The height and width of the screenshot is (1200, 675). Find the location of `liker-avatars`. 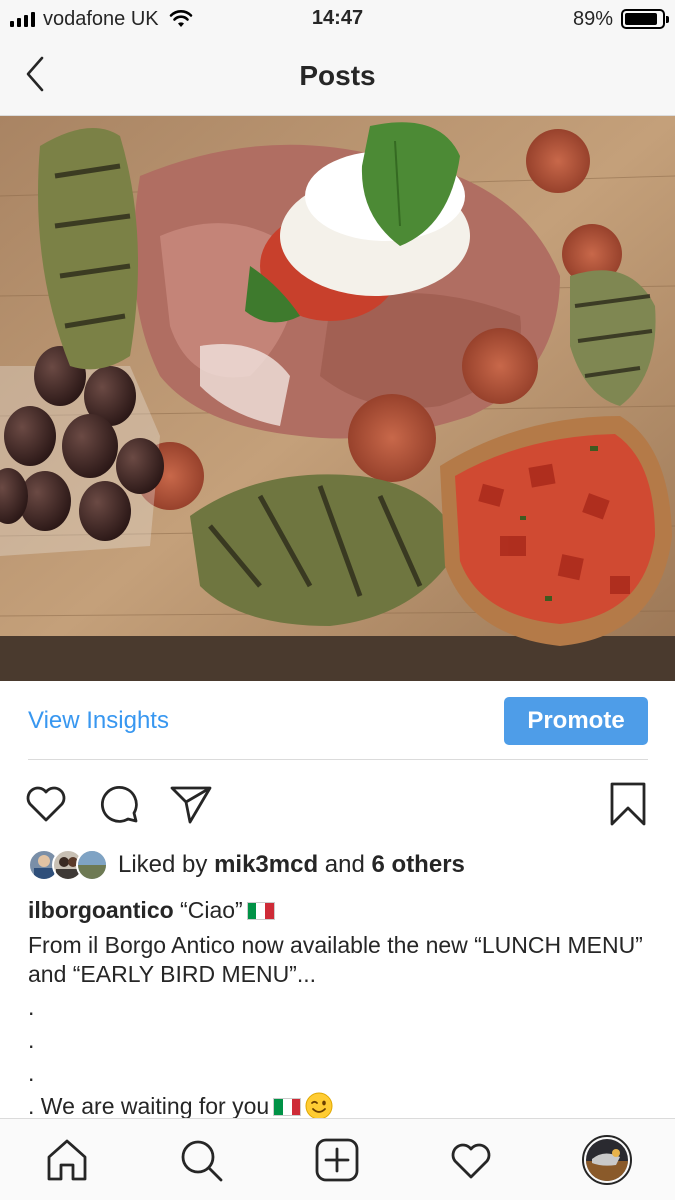

liker-avatars is located at coordinates (68, 865).